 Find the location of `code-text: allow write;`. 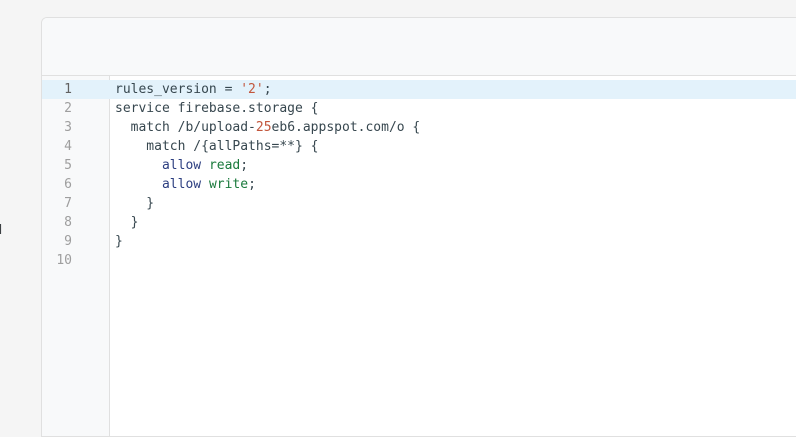

code-text: allow write; is located at coordinates (185, 184).